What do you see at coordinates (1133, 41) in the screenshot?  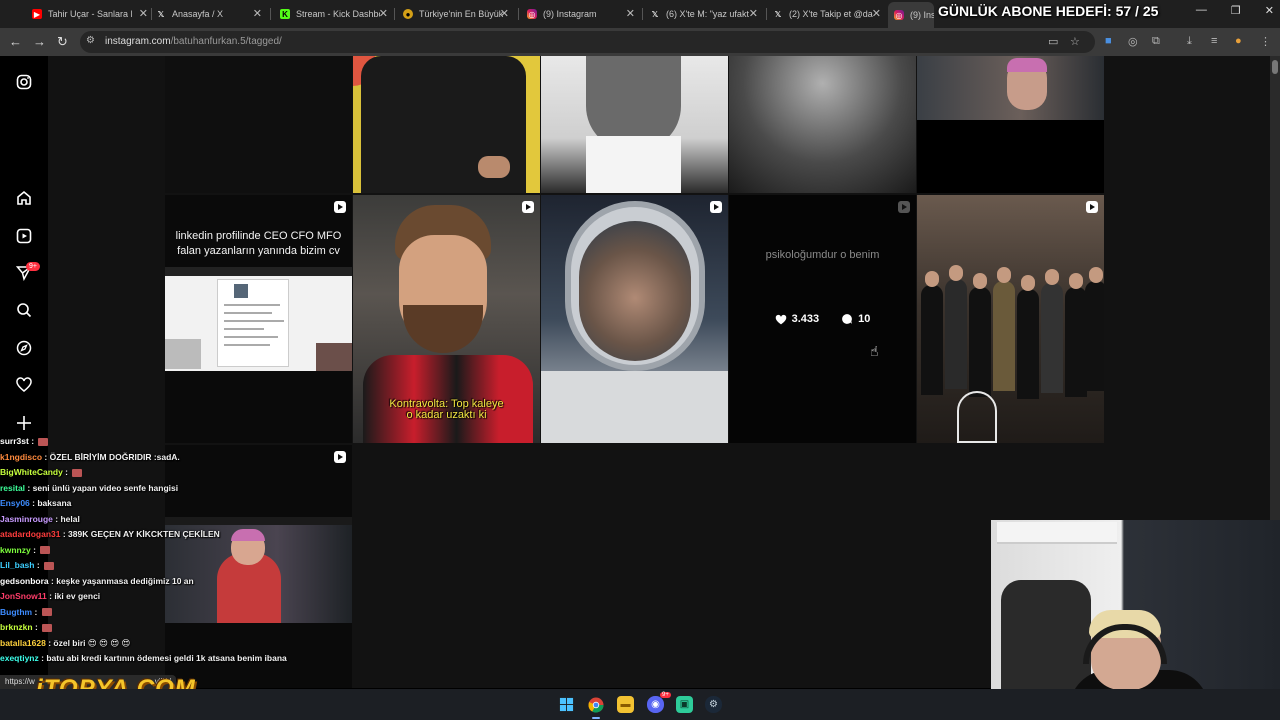 I see `extension-icon: ◎` at bounding box center [1133, 41].